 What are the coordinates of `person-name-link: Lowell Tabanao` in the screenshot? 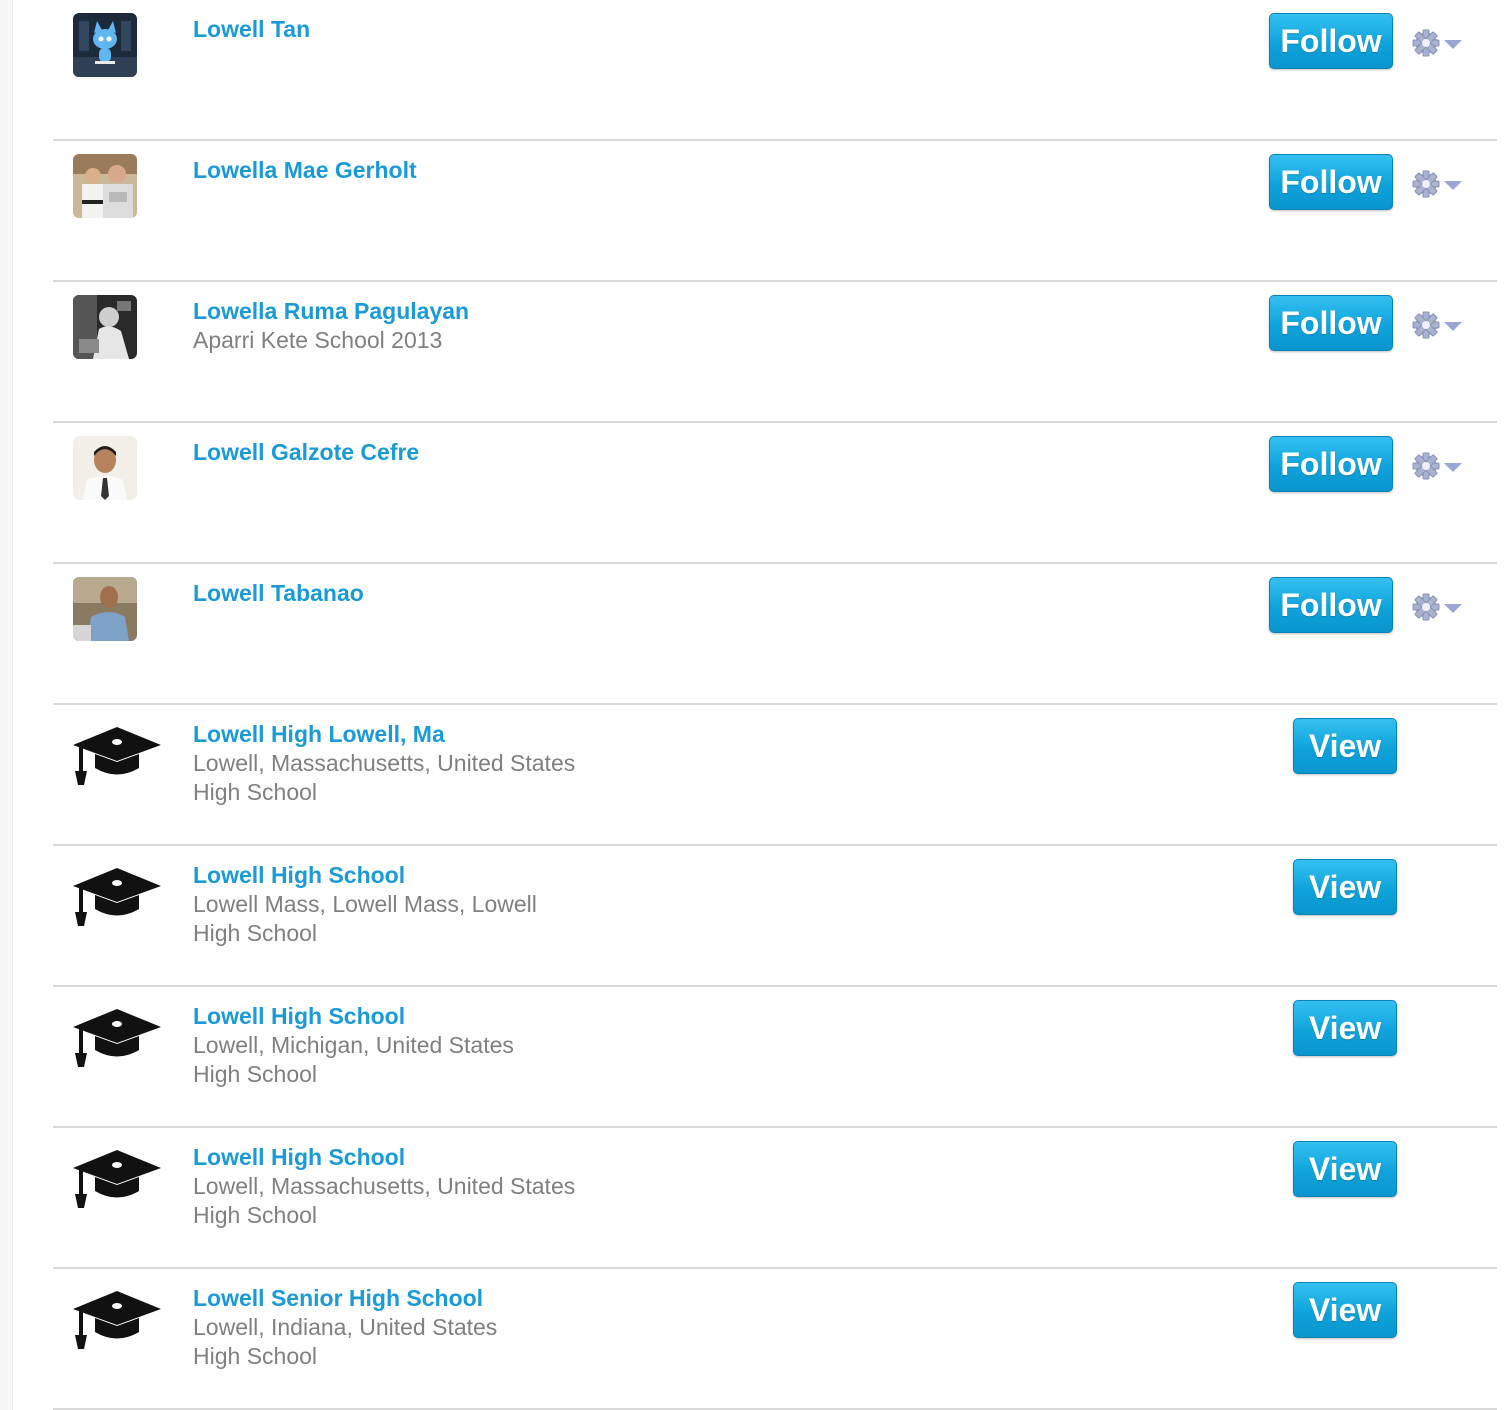 It's located at (278, 593).